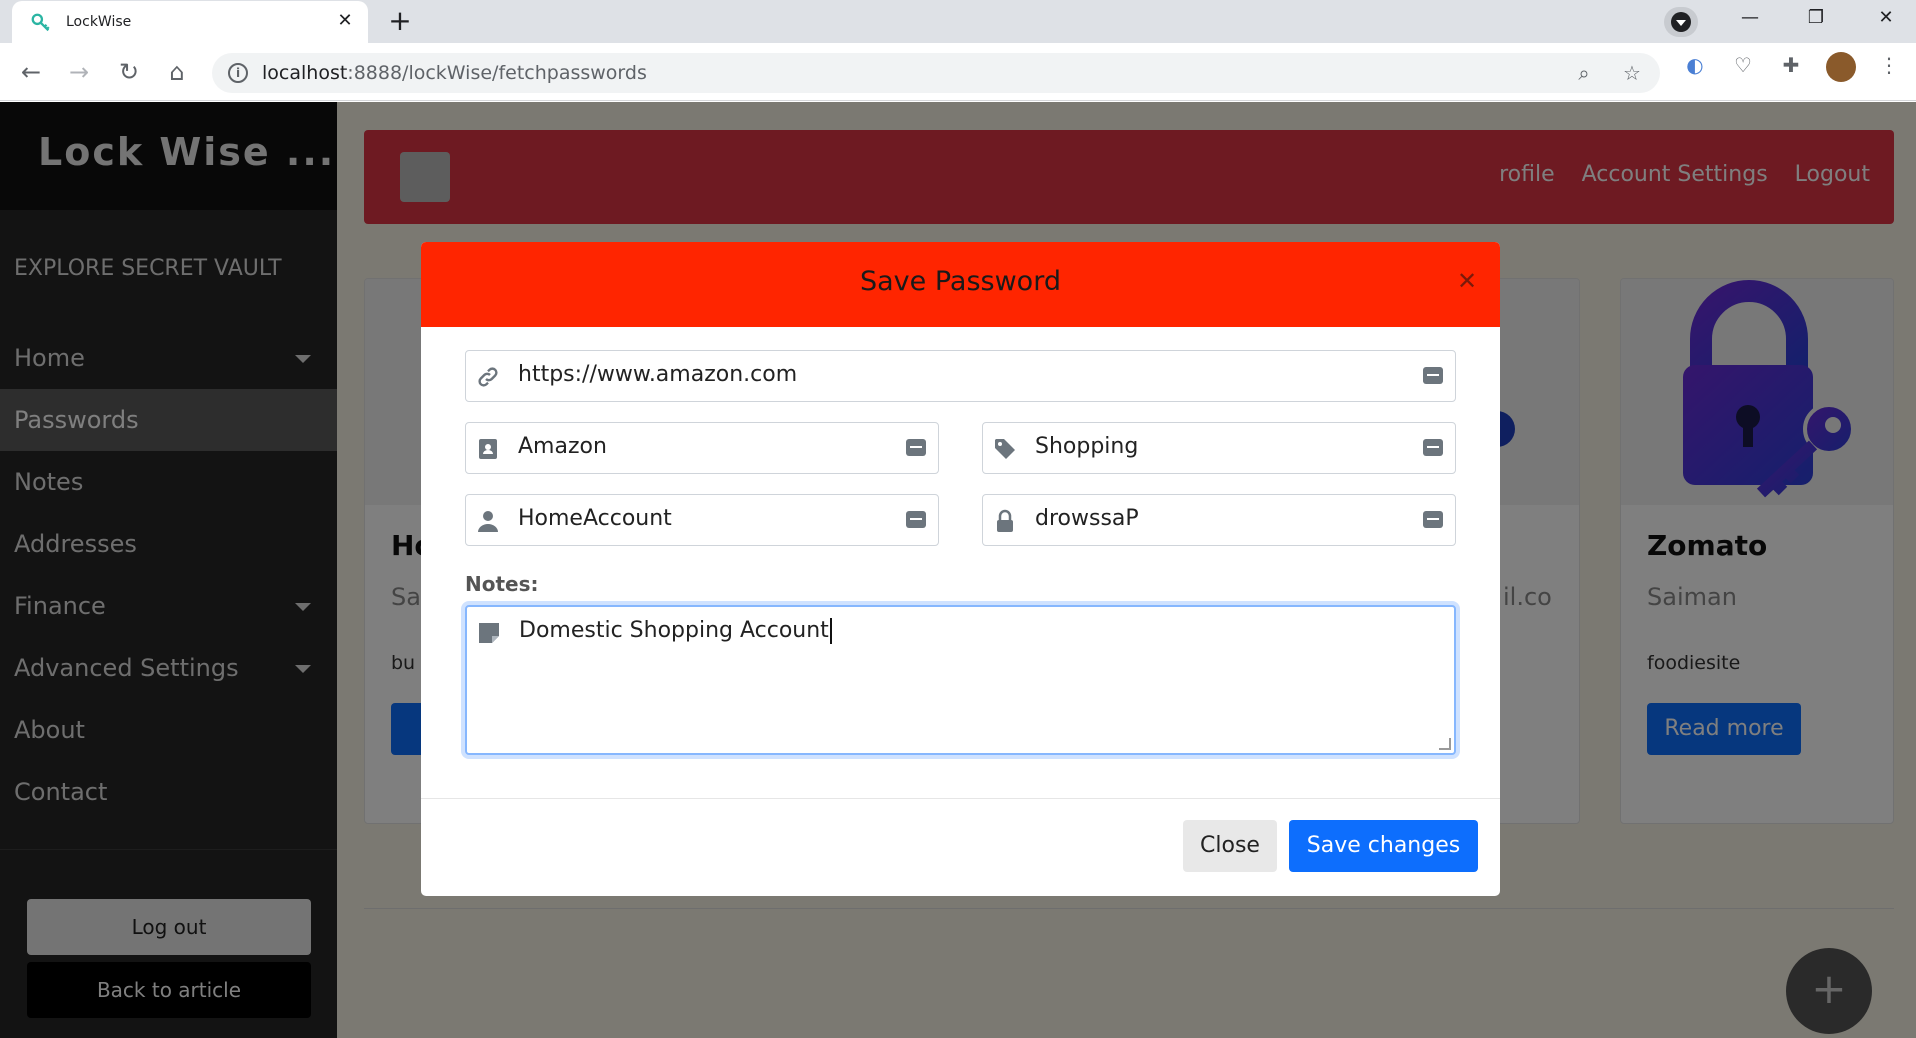  Describe the element at coordinates (99, 22) in the screenshot. I see `tab-title: LockWise` at that location.